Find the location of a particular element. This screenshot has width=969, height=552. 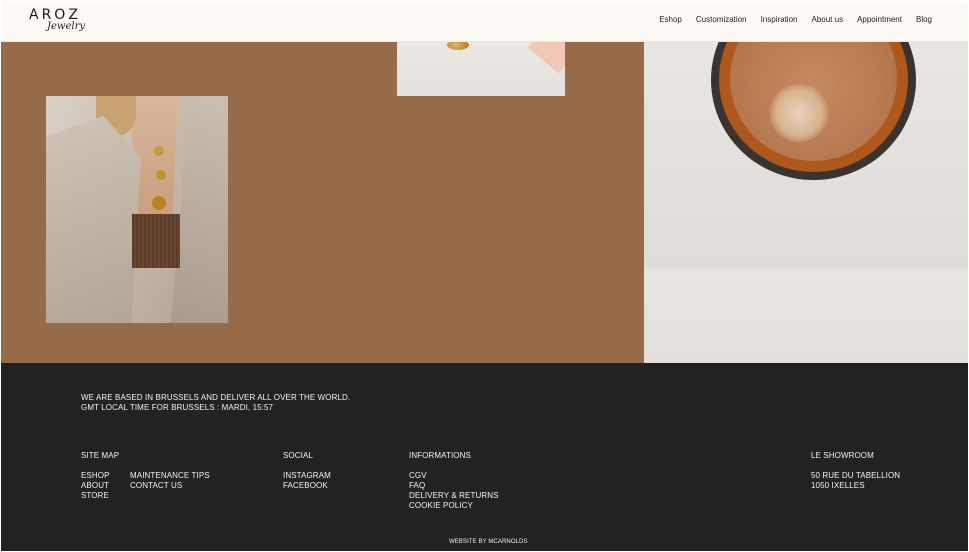

nav-customization: Customization is located at coordinates (721, 19).